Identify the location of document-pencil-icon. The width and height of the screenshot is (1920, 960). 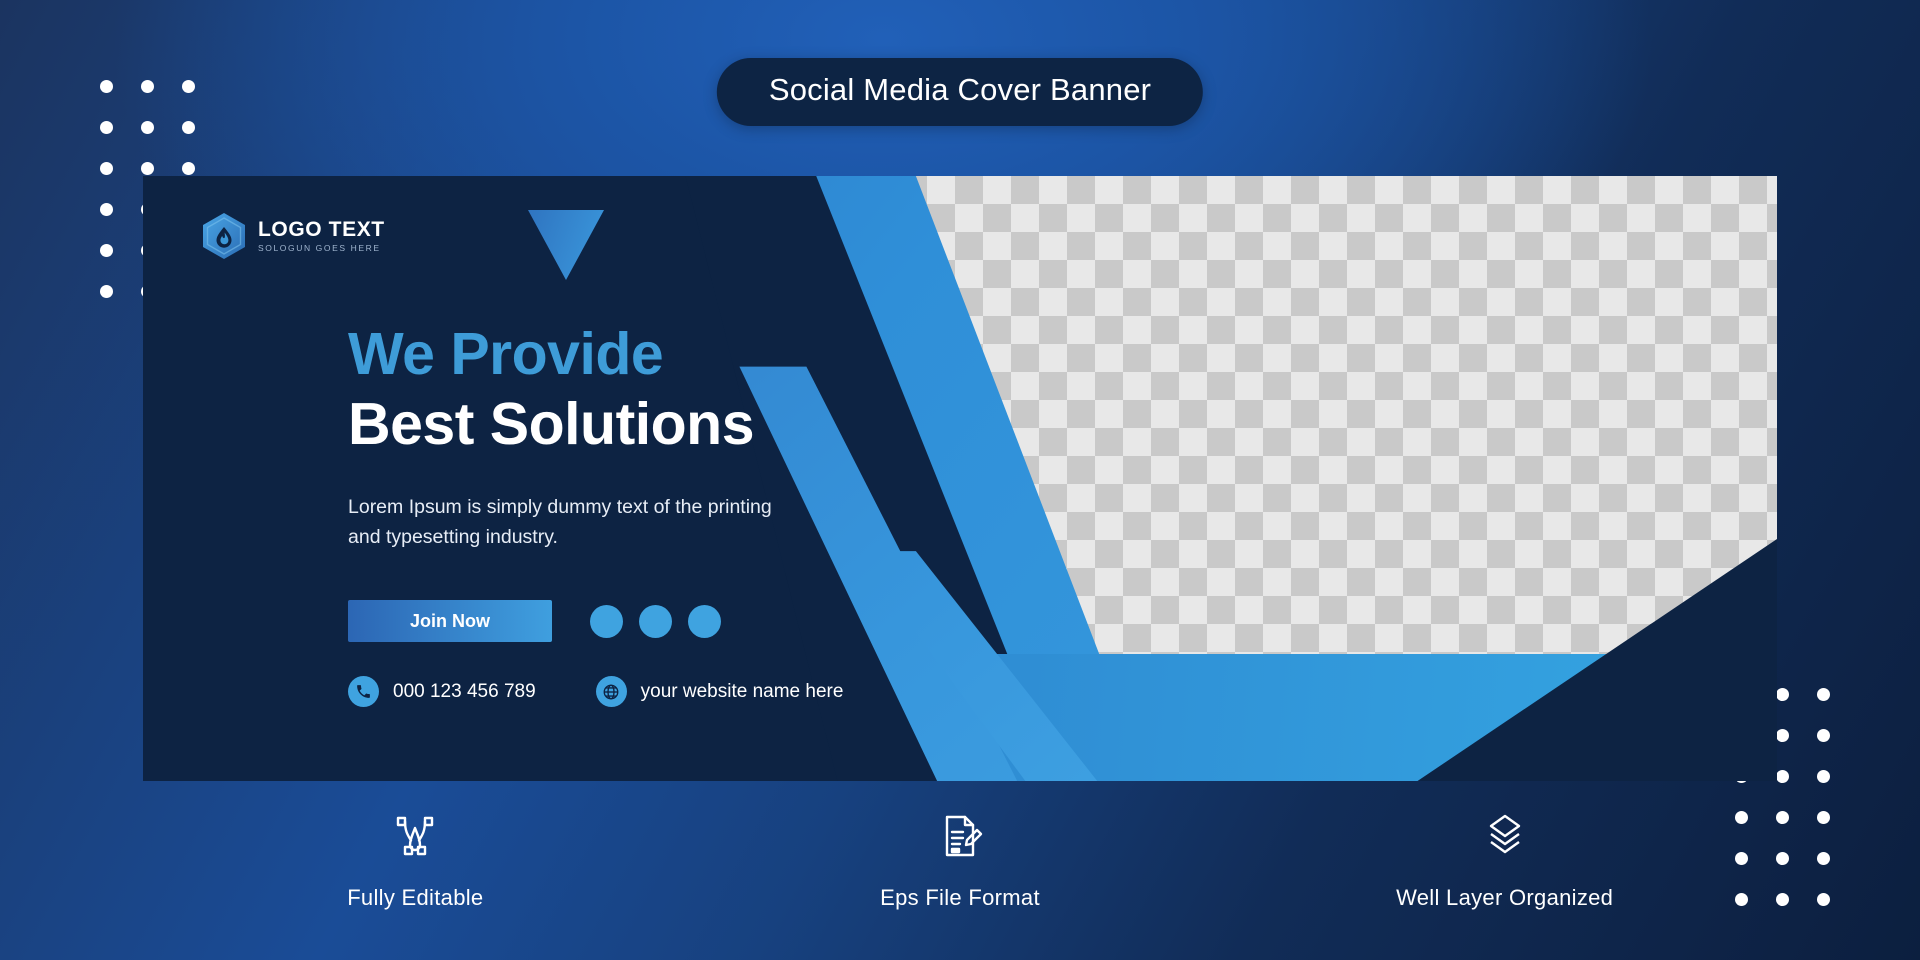
(960, 838).